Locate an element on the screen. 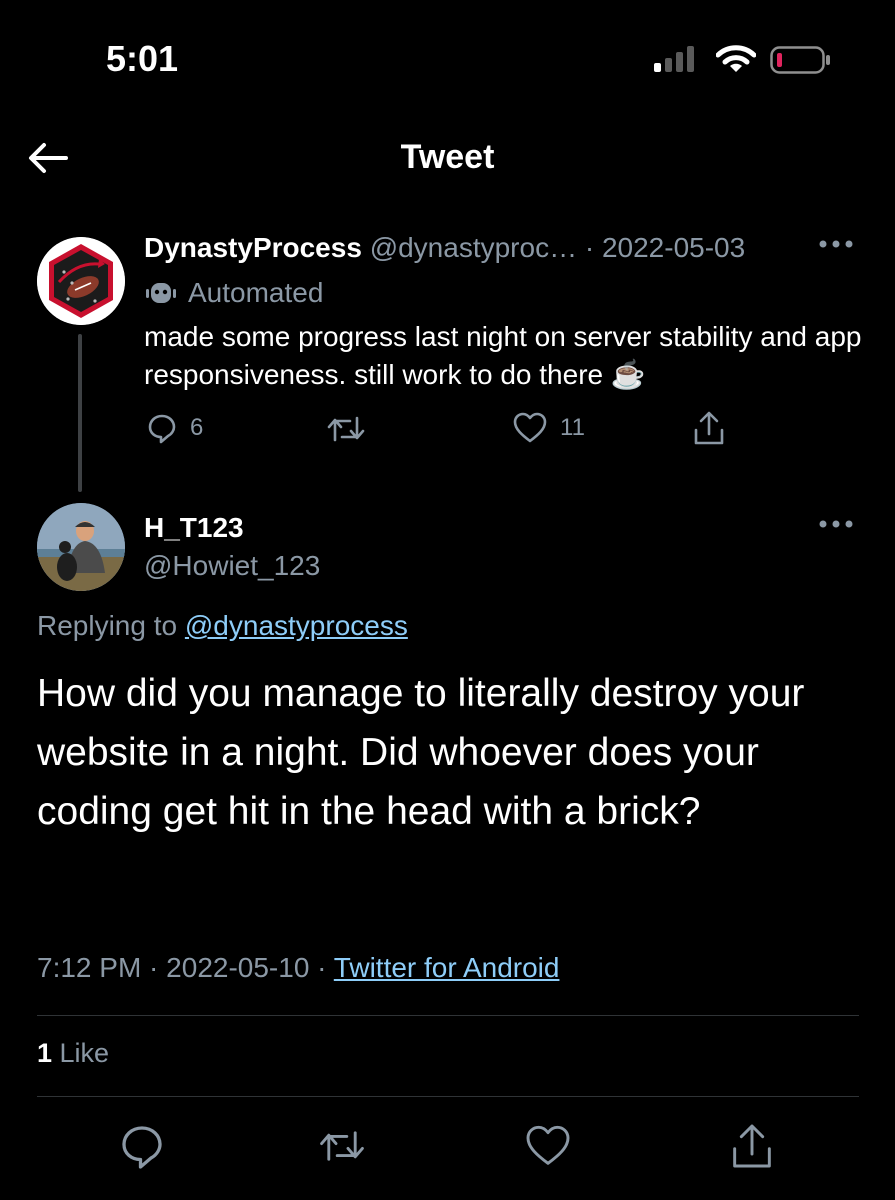 This screenshot has height=1200, width=895. share-button is located at coordinates (709, 428).